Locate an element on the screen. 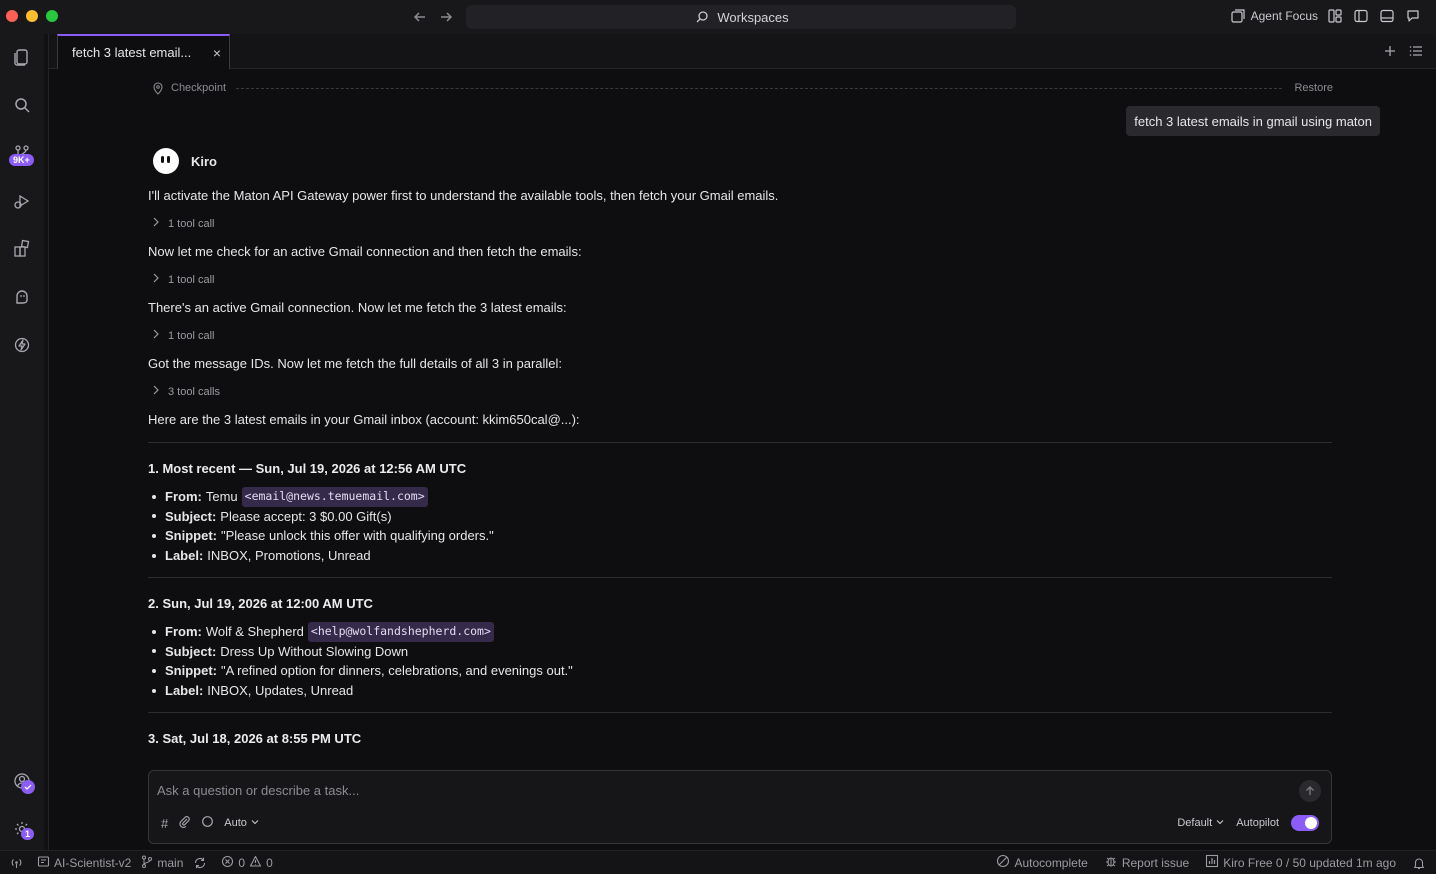  plan-usage-status: Kiro Free 0 / 50 updated 1m ago is located at coordinates (1300, 862).